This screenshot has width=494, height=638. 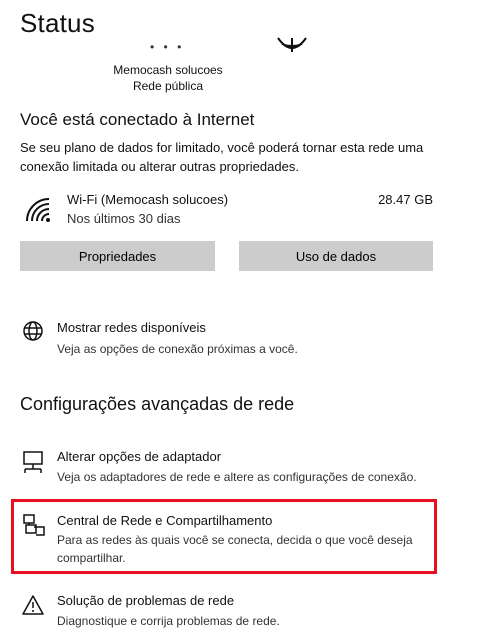 What do you see at coordinates (167, 47) in the screenshot?
I see `dots-icon: • • •` at bounding box center [167, 47].